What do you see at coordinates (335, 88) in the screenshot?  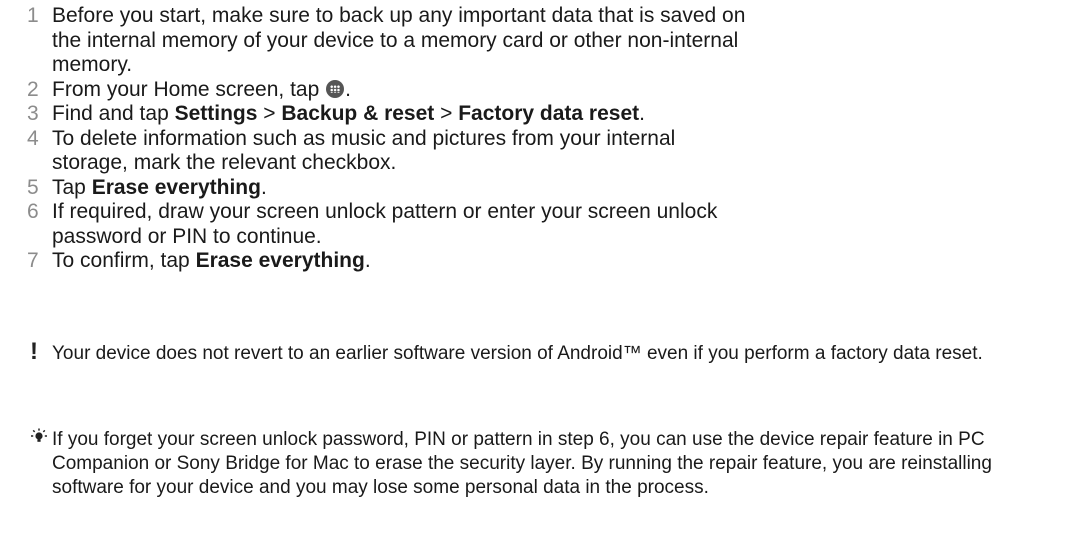 I see `apps-icon` at bounding box center [335, 88].